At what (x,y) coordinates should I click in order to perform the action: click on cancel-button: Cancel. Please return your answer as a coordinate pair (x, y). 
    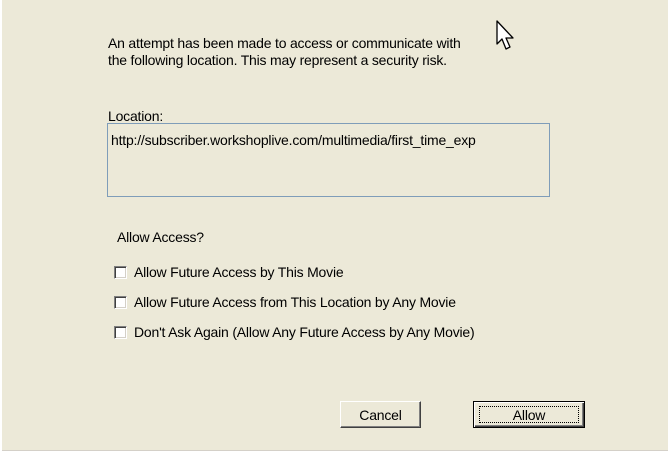
    Looking at the image, I should click on (380, 414).